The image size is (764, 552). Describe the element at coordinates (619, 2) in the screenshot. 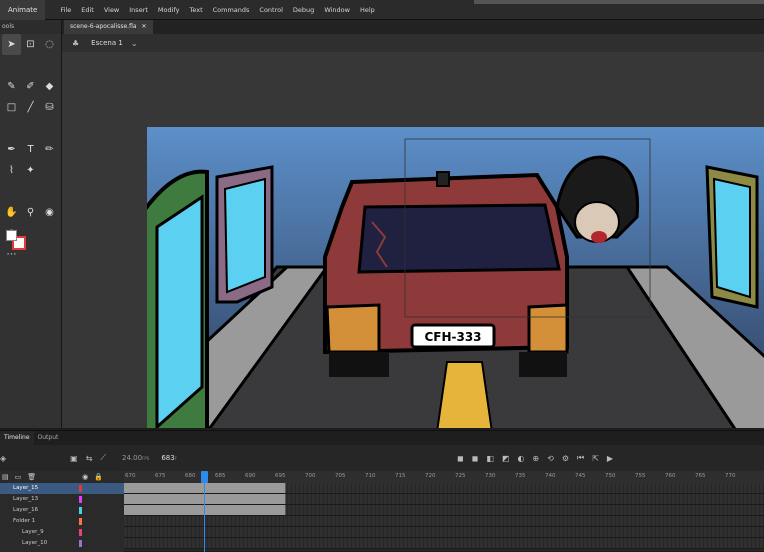

I see `workspace-switcher` at that location.